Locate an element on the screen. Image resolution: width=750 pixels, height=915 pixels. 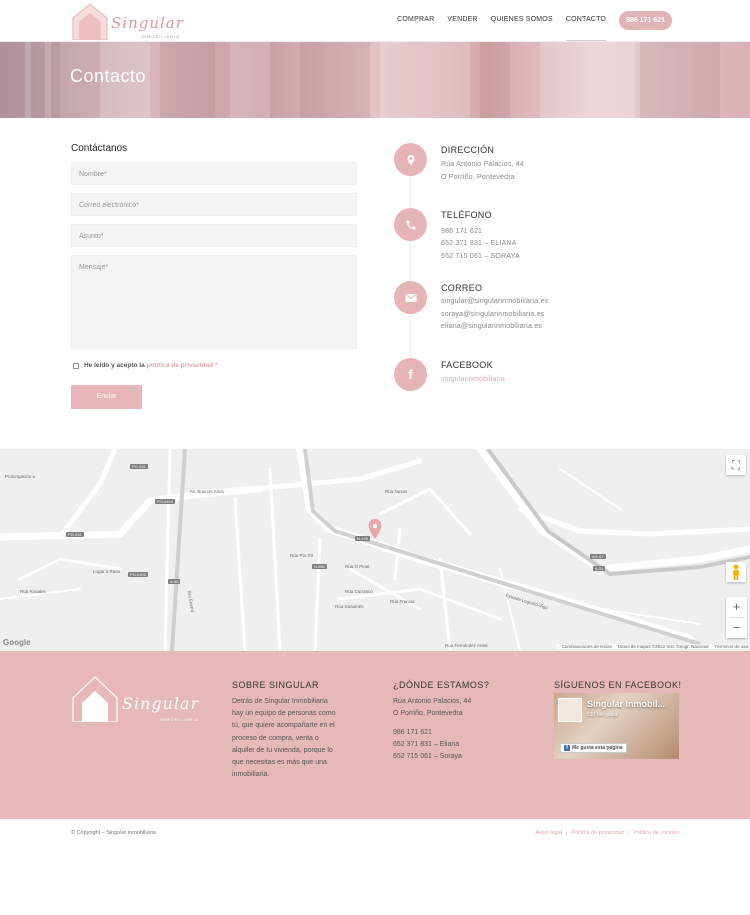
phone-button: 986 171 621 is located at coordinates (645, 20).